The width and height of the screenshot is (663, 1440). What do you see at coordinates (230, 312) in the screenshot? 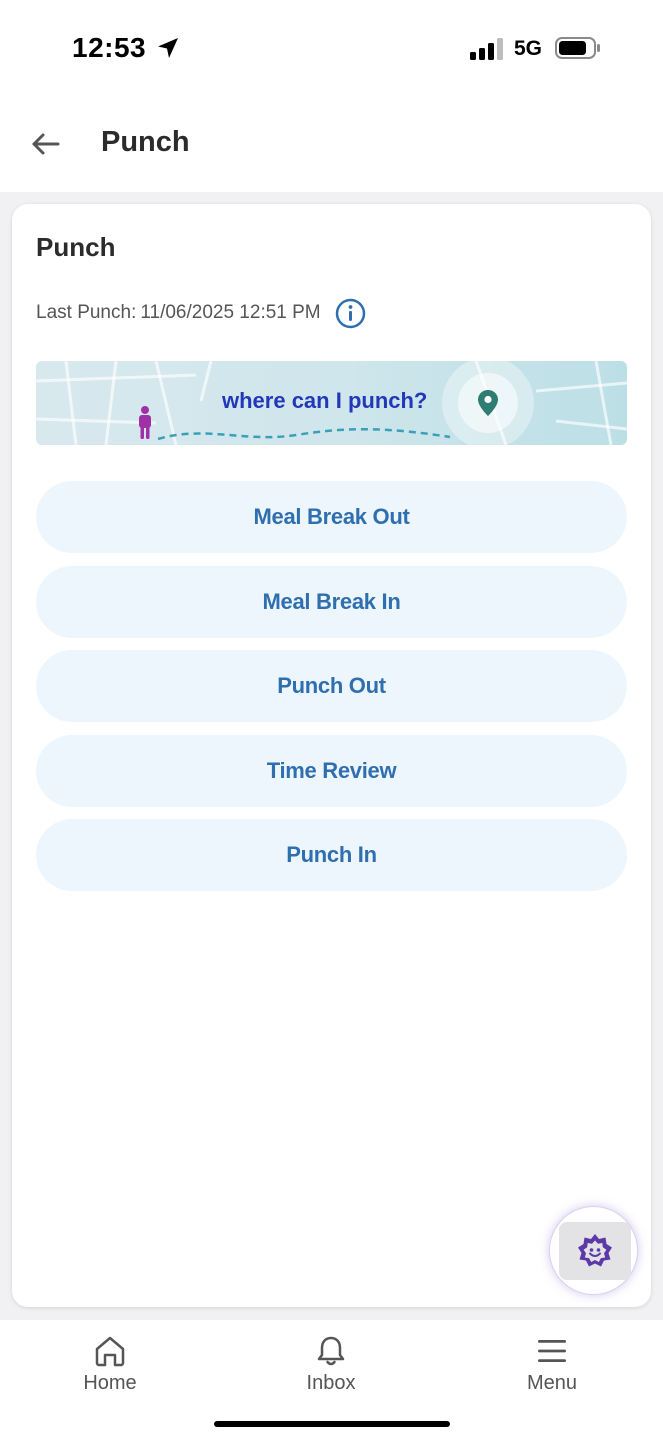
I see `last-punch-value: 11/06/2025 12:51 PM` at bounding box center [230, 312].